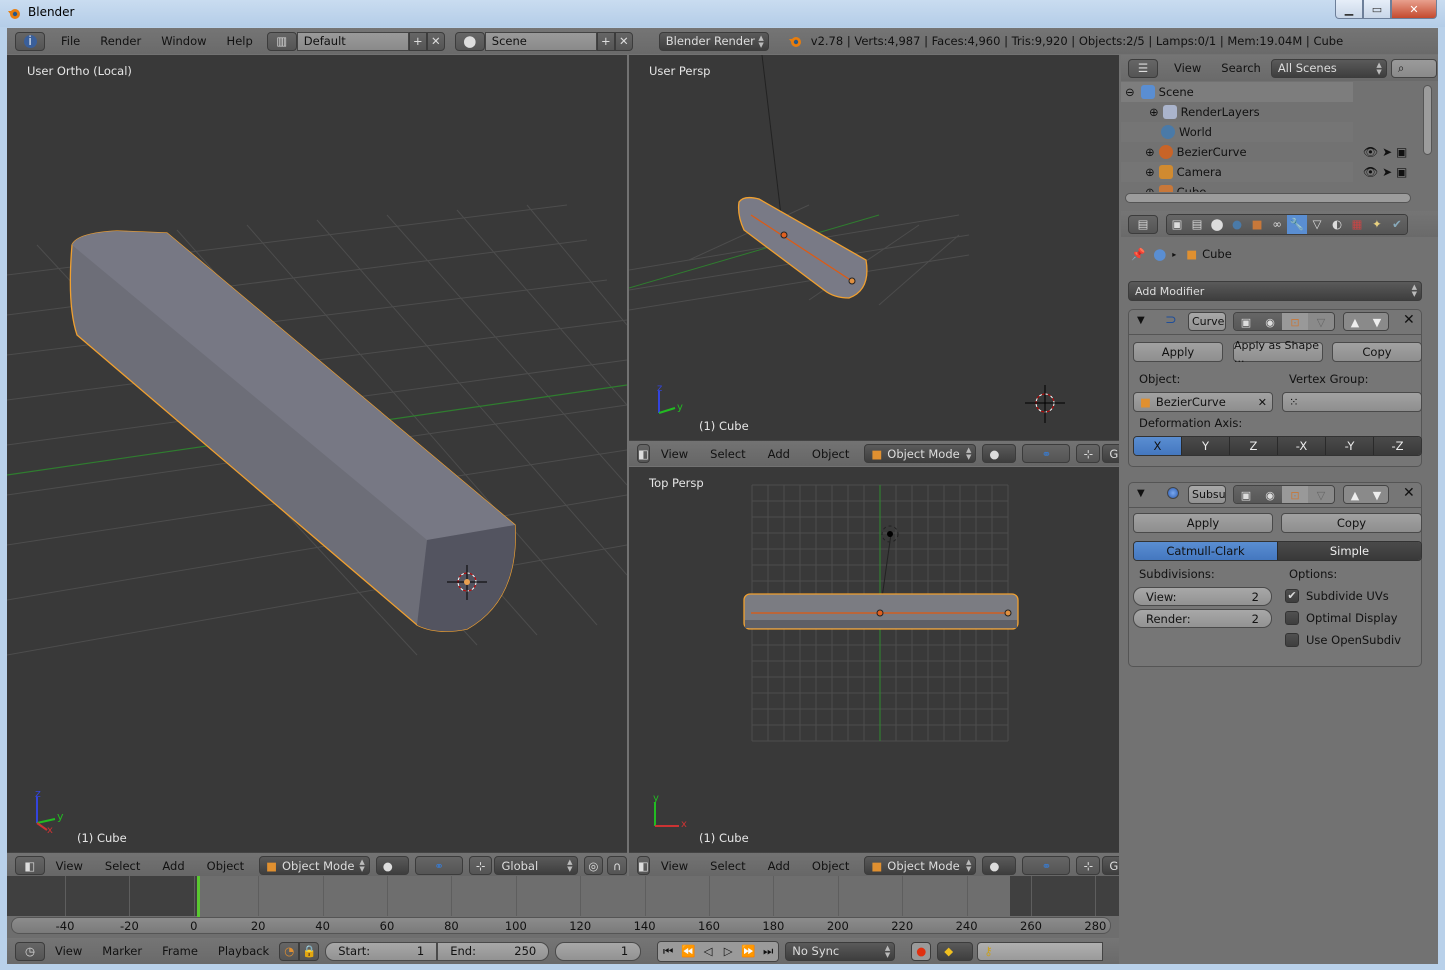 The image size is (1445, 970). I want to click on menu-frame: Frame, so click(180, 951).